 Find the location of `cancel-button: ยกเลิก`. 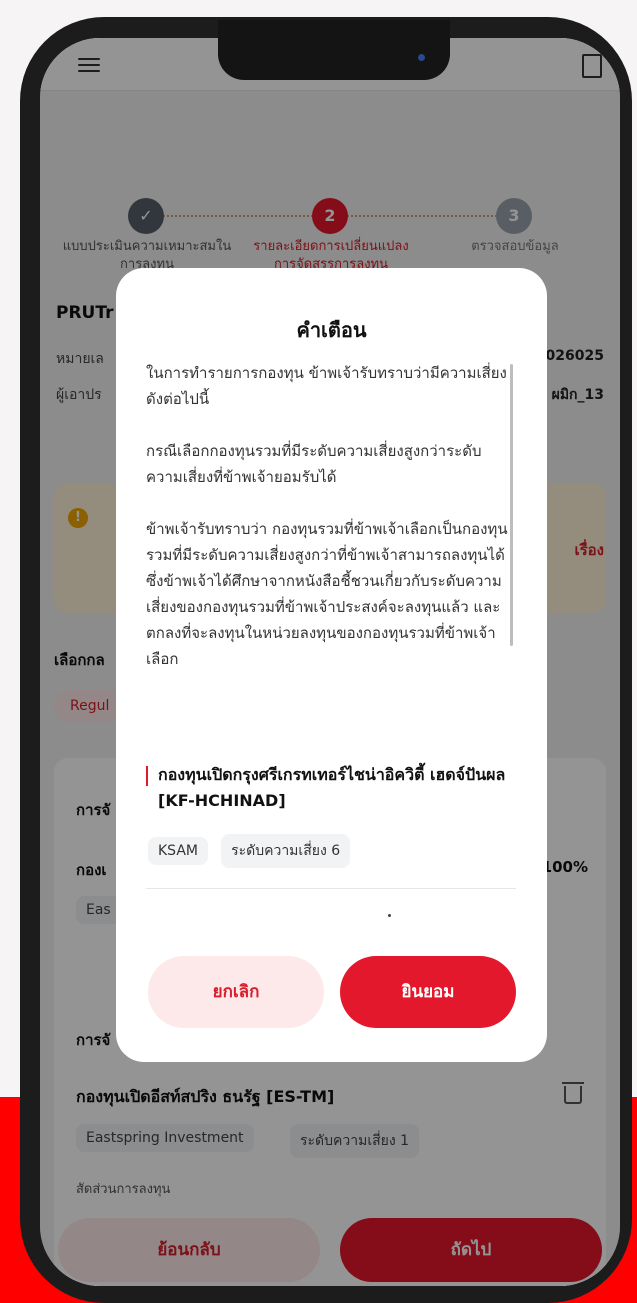

cancel-button: ยกเลิก is located at coordinates (236, 992).